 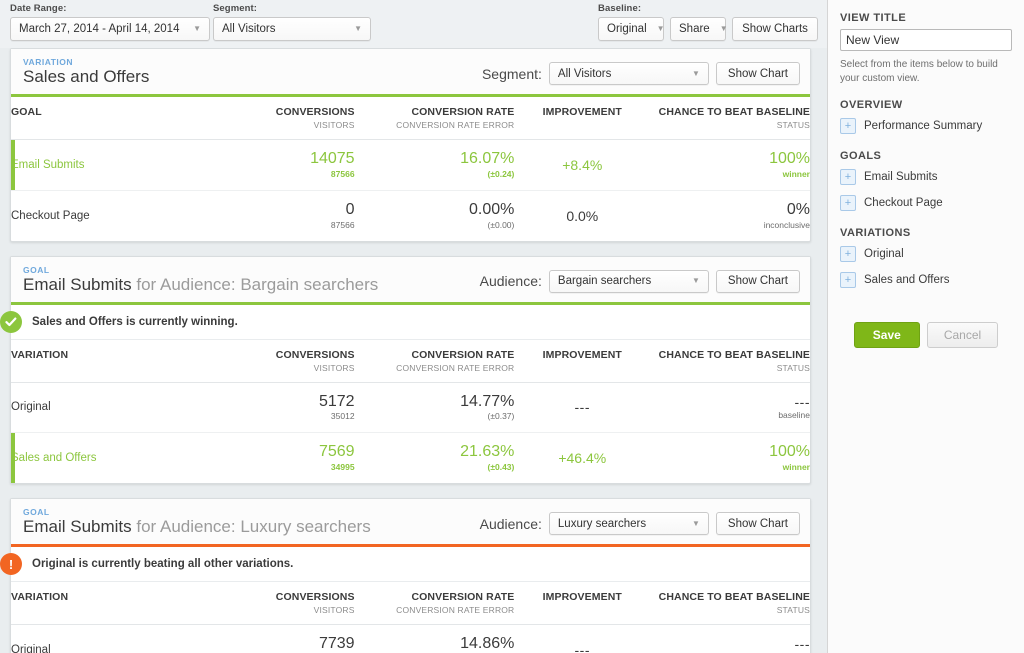 I want to click on improvement-cell: +46.4%, so click(x=582, y=458).